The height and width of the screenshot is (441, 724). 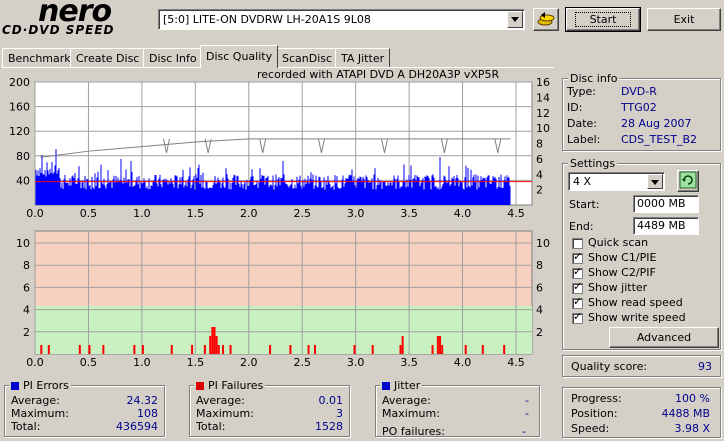 What do you see at coordinates (401, 385) in the screenshot?
I see `jitter-title: Jitter` at bounding box center [401, 385].